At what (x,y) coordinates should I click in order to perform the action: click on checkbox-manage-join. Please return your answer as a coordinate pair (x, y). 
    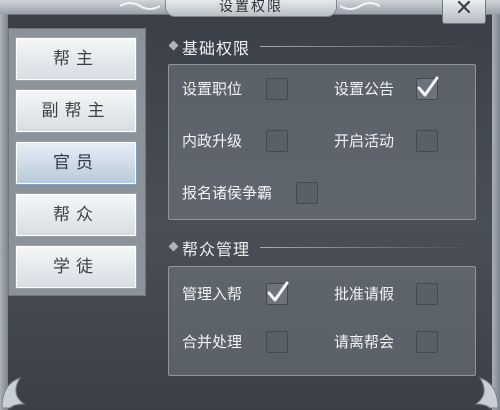
    Looking at the image, I should click on (277, 293).